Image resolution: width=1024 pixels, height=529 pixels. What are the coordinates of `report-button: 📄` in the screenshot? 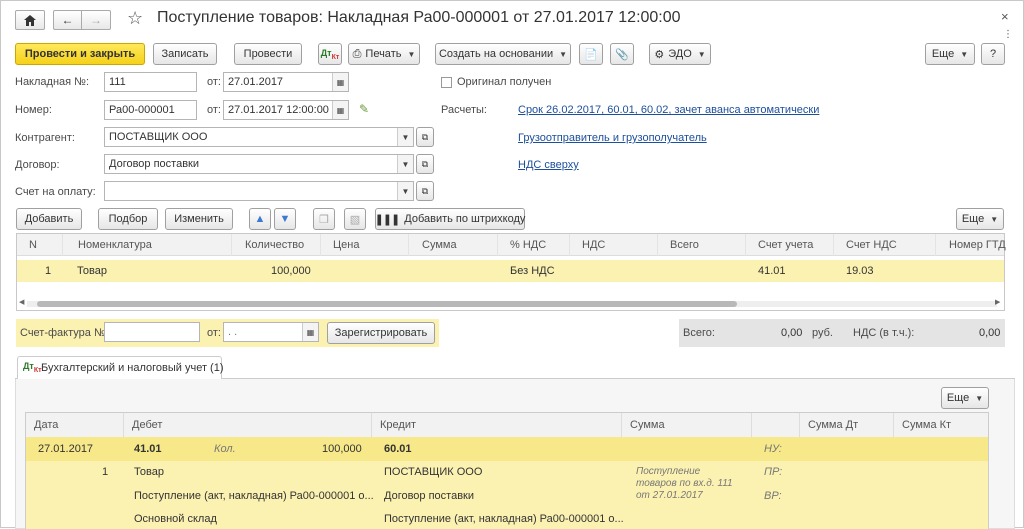 It's located at (591, 54).